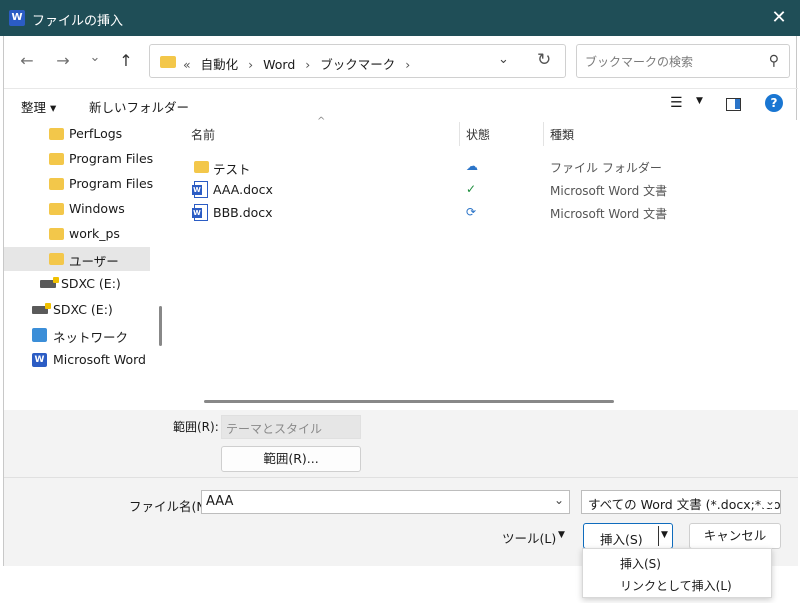 This screenshot has width=800, height=603. I want to click on synced-check-icon: ✓, so click(471, 189).